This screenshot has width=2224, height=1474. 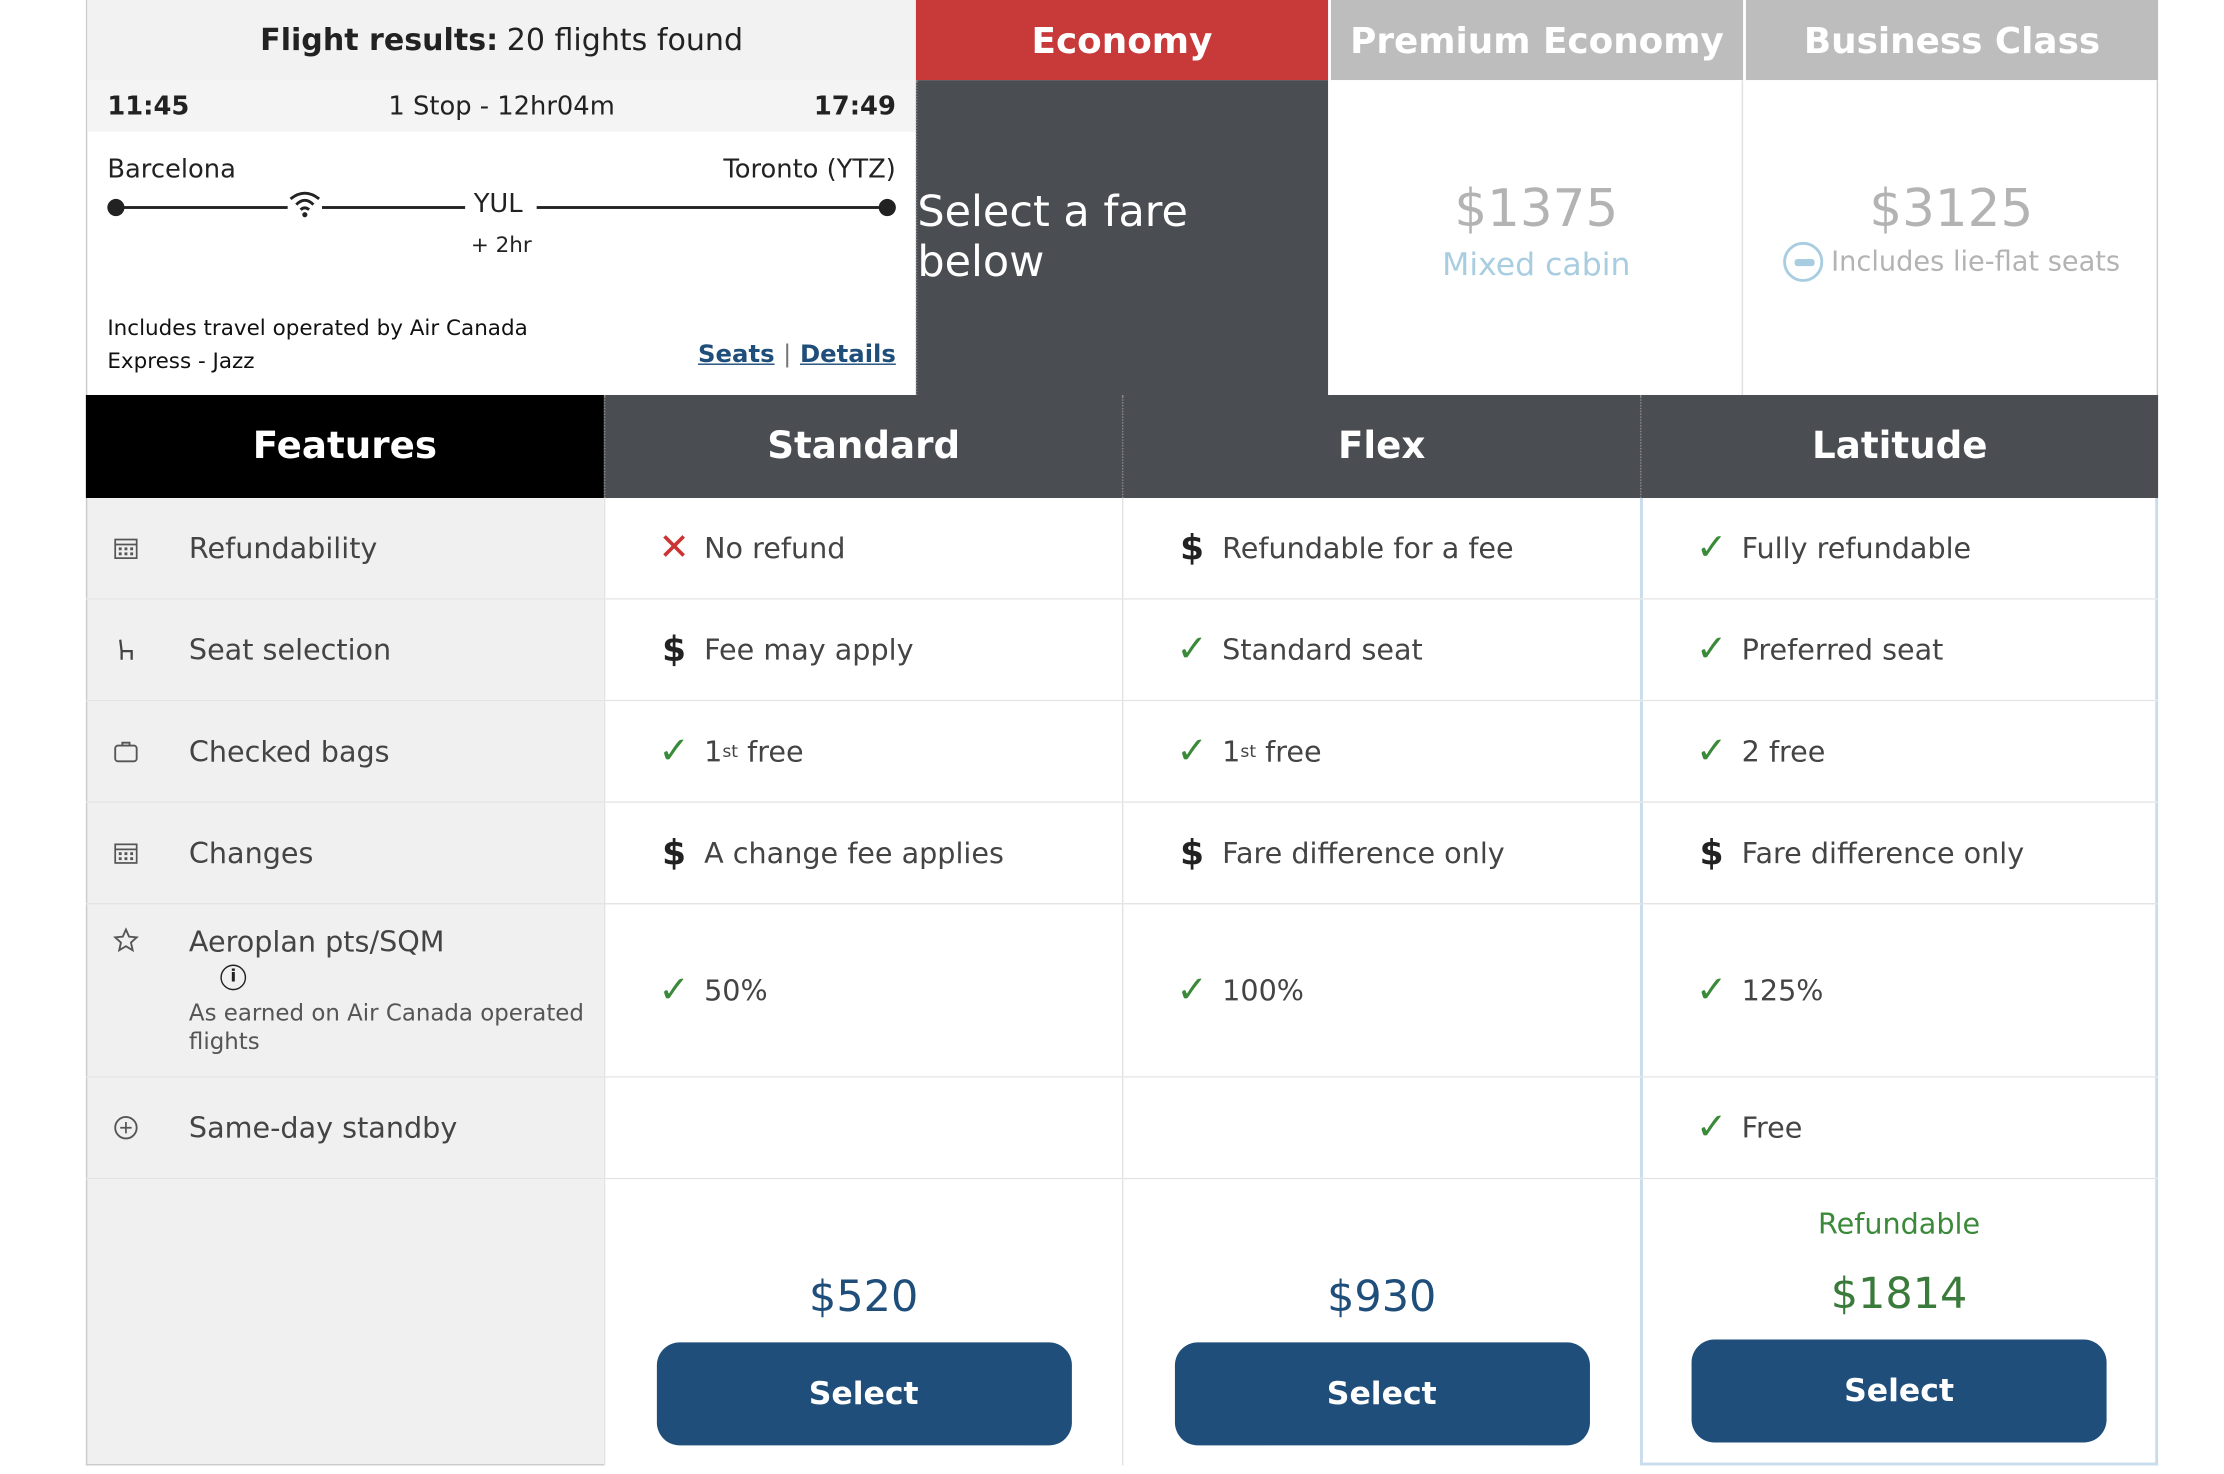 I want to click on cell-text: Refundable for a fee, so click(x=1368, y=548).